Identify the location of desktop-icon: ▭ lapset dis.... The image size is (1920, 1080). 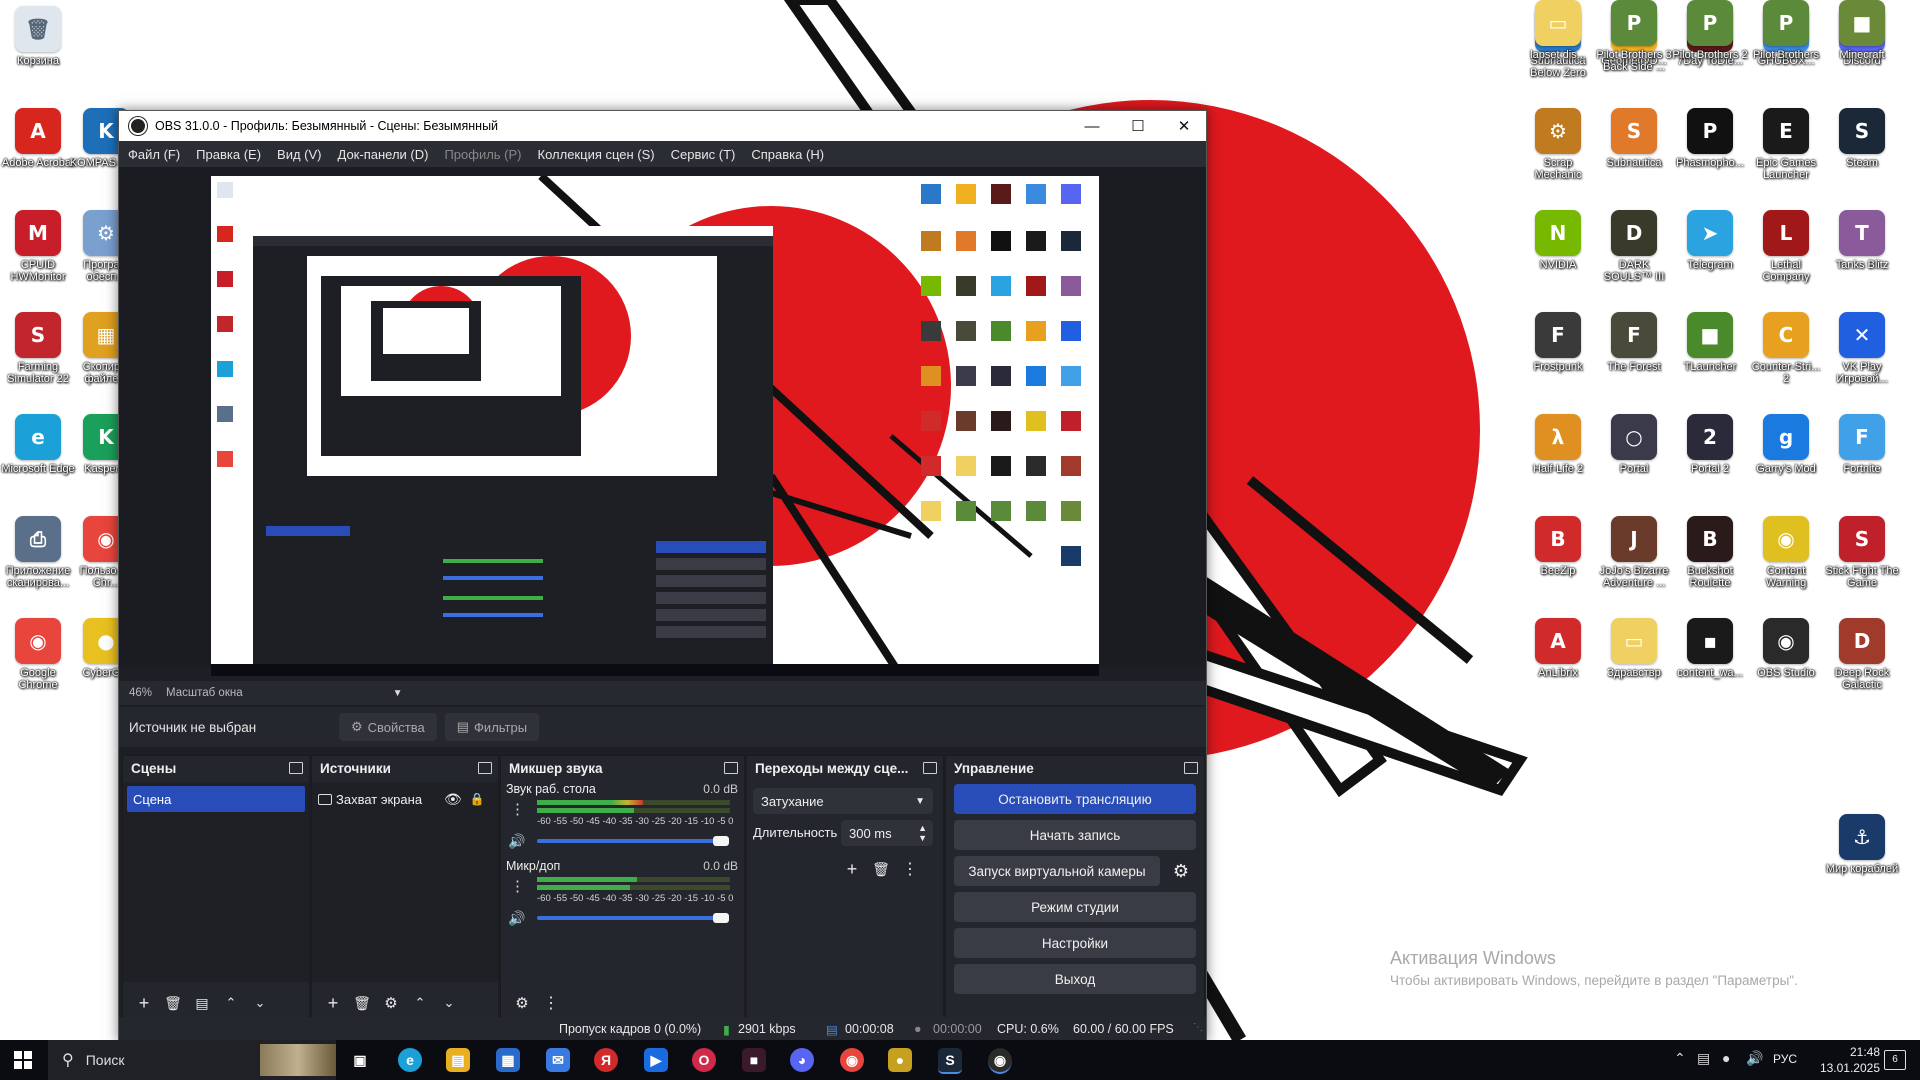
(1558, 30).